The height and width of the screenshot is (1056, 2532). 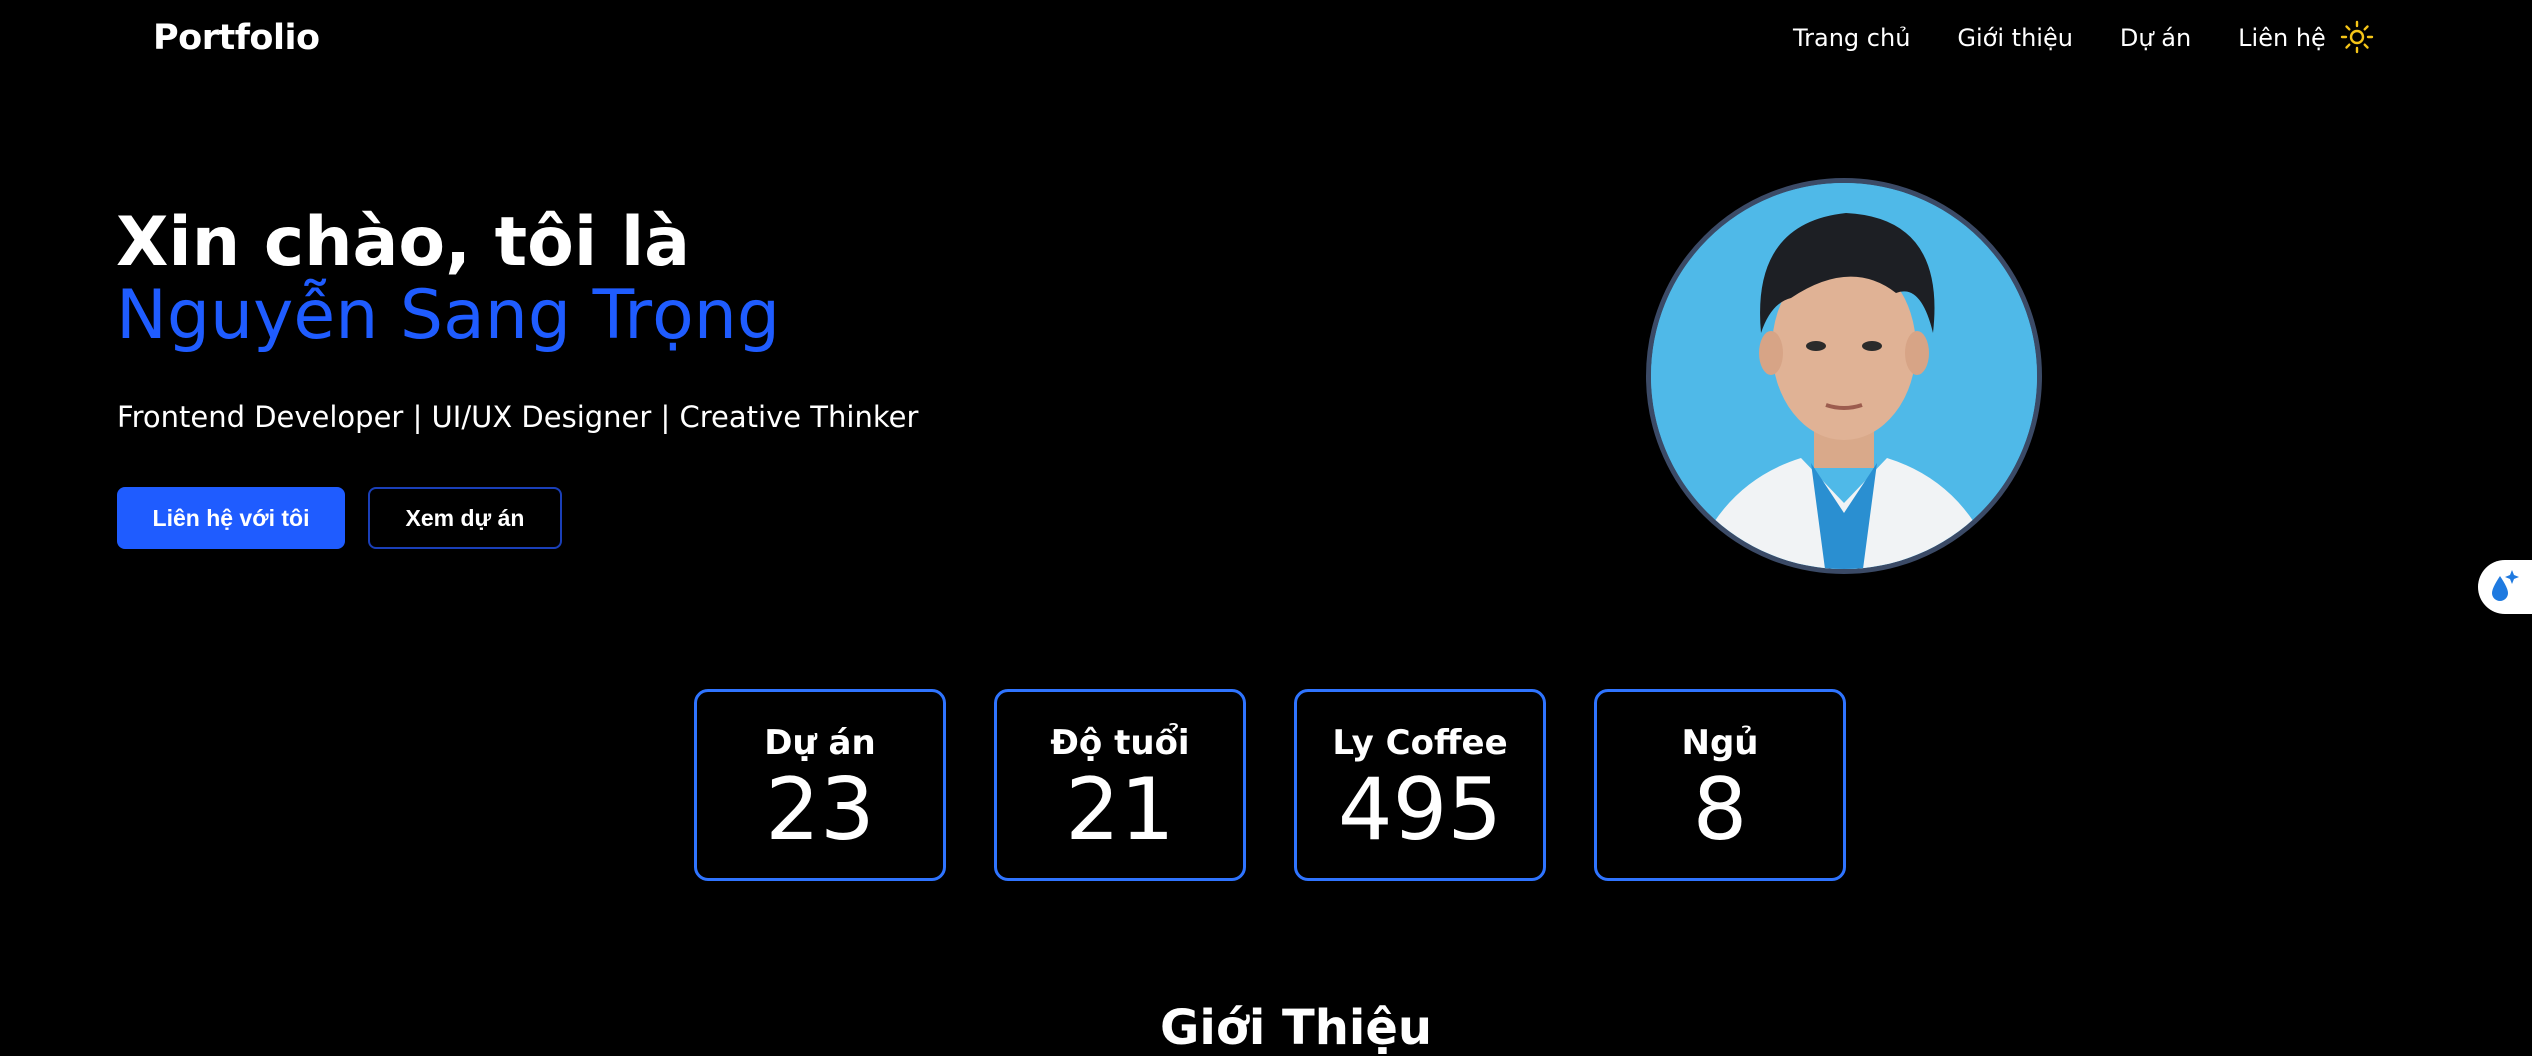 What do you see at coordinates (820, 743) in the screenshot?
I see `stat-label: Dự án` at bounding box center [820, 743].